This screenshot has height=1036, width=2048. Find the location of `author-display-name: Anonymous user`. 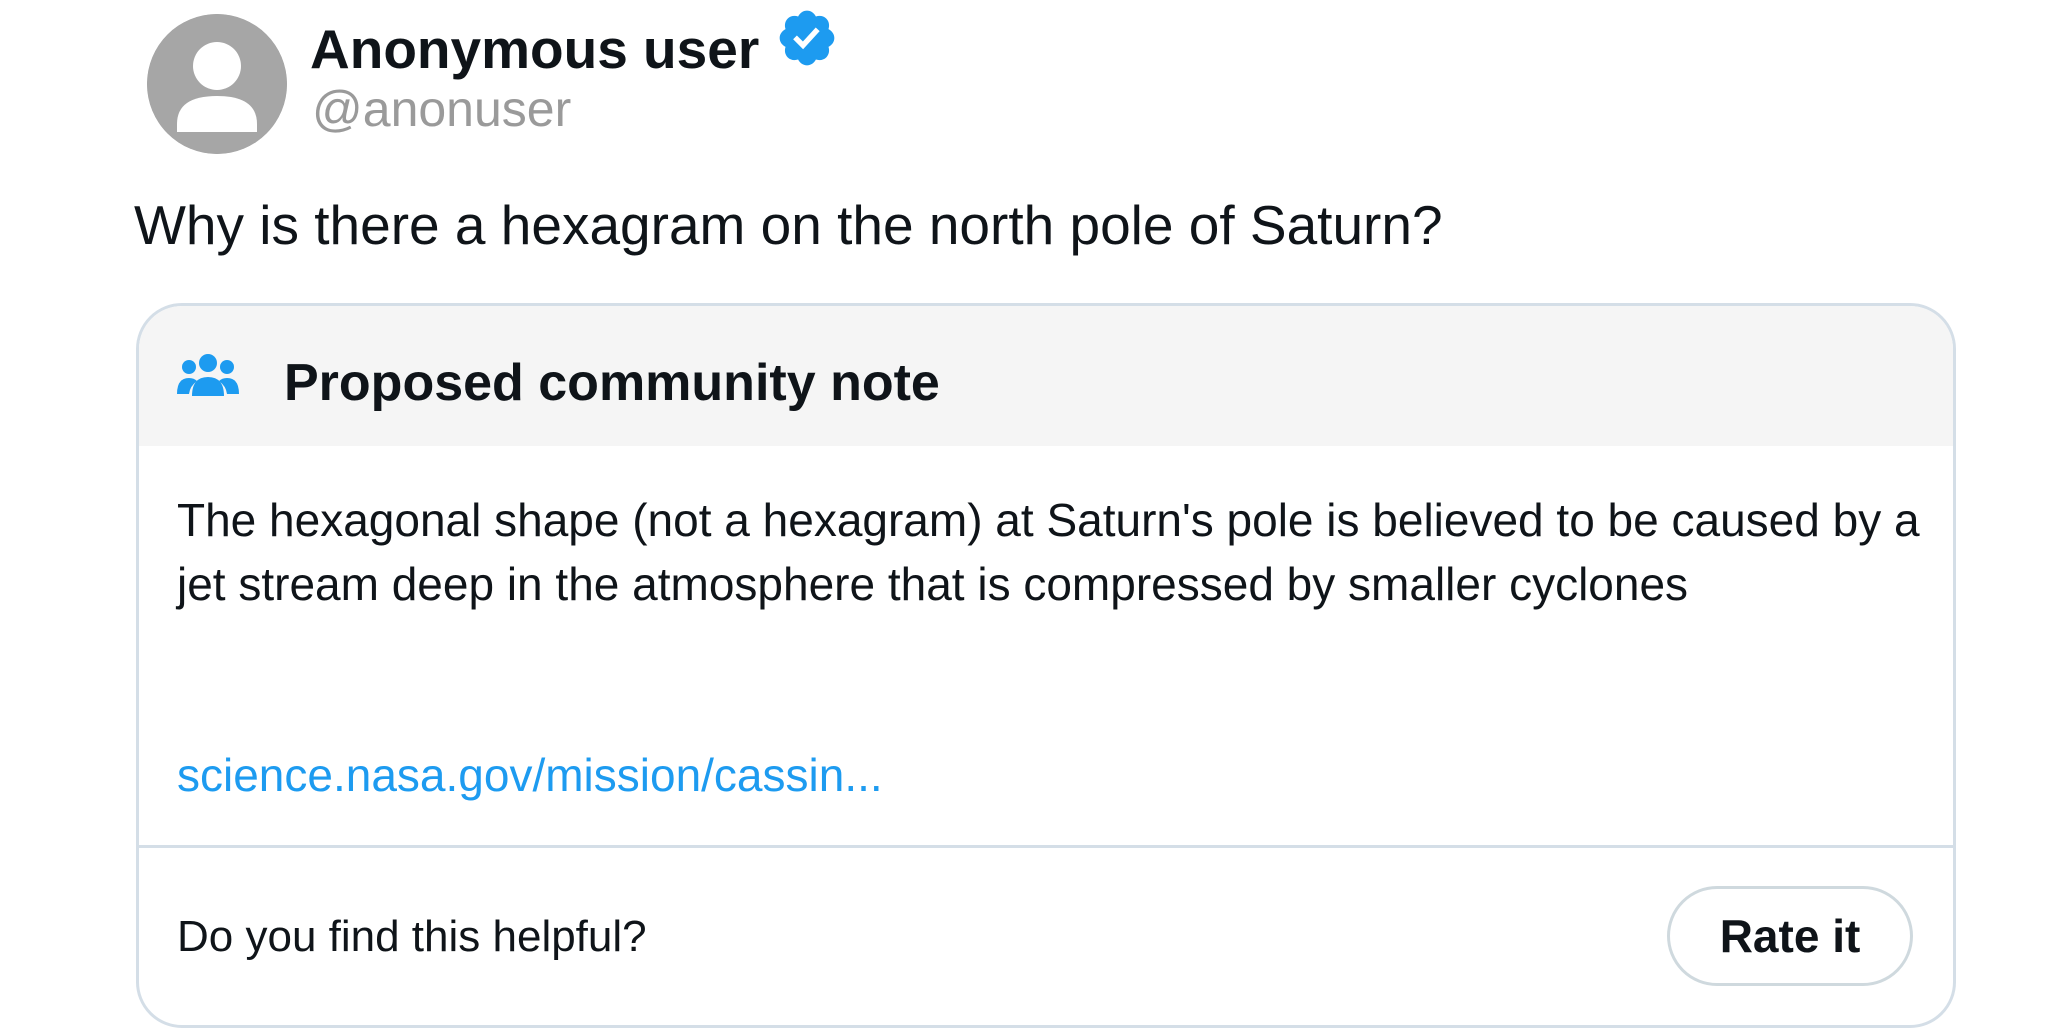

author-display-name: Anonymous user is located at coordinates (534, 49).